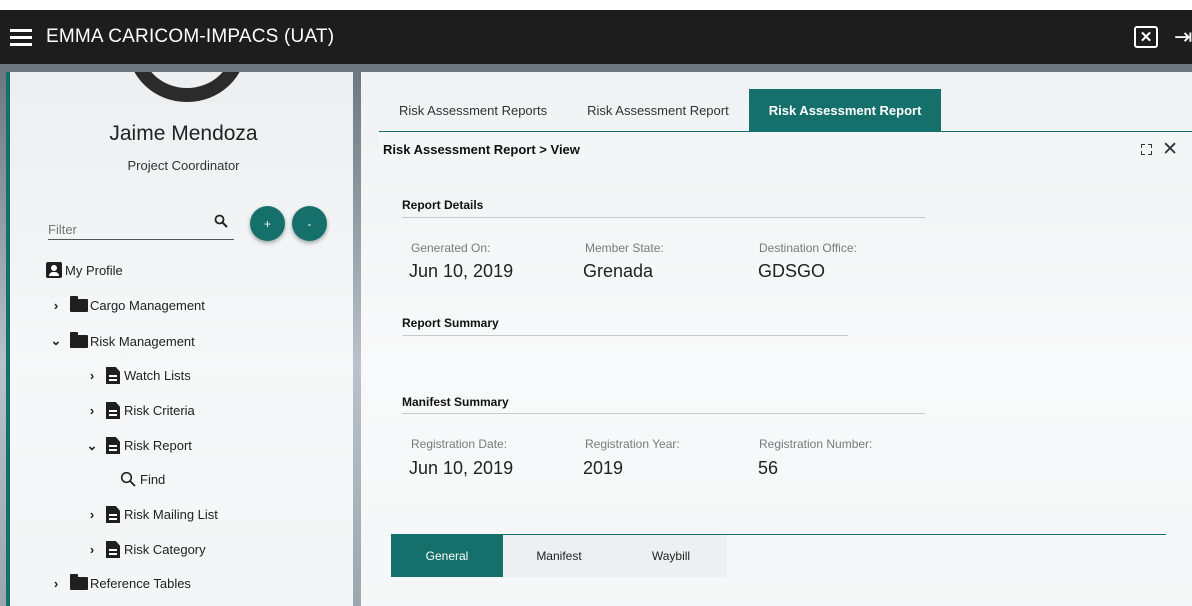 The width and height of the screenshot is (1192, 606). Describe the element at coordinates (596, 37) in the screenshot. I see `top-bar: EMMA CARICOM-IMPACS (UAT) ✕ ⇥` at that location.